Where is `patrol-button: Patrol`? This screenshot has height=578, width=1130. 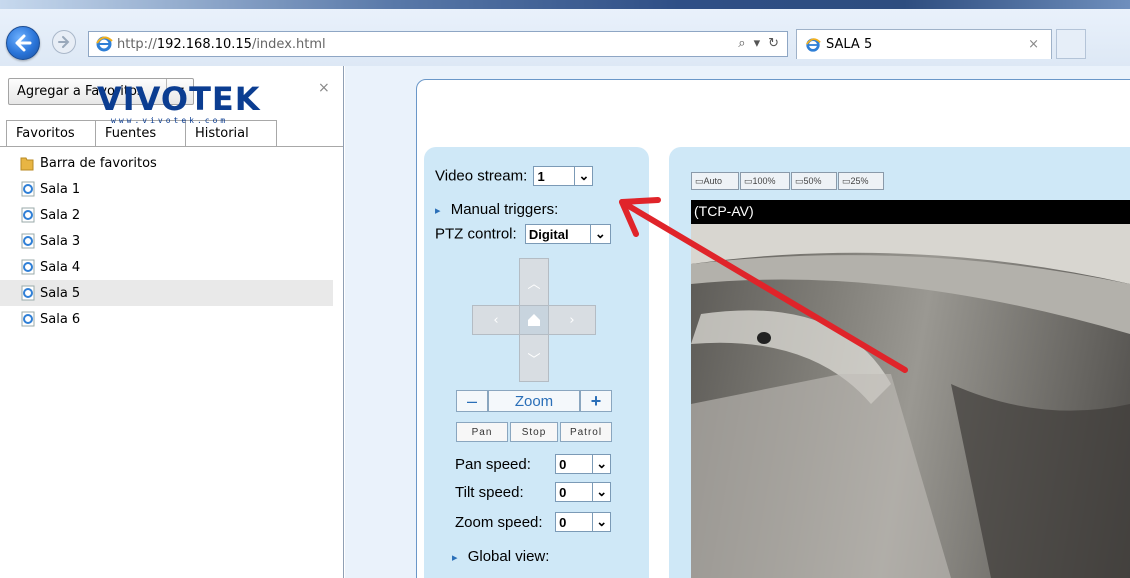 patrol-button: Patrol is located at coordinates (586, 432).